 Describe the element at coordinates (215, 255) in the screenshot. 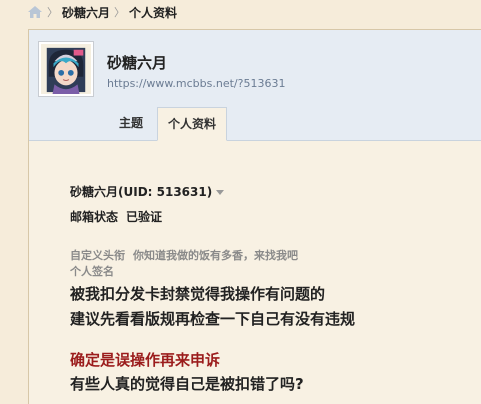

I see `custom-title-value: 你知道我做的饭有多香，来找我吧` at that location.